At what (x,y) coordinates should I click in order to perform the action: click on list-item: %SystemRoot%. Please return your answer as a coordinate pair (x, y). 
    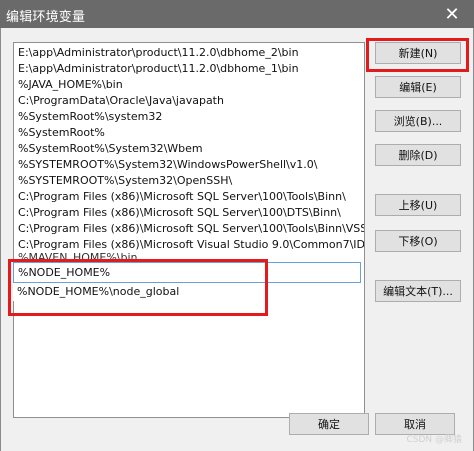
    Looking at the image, I should click on (189, 133).